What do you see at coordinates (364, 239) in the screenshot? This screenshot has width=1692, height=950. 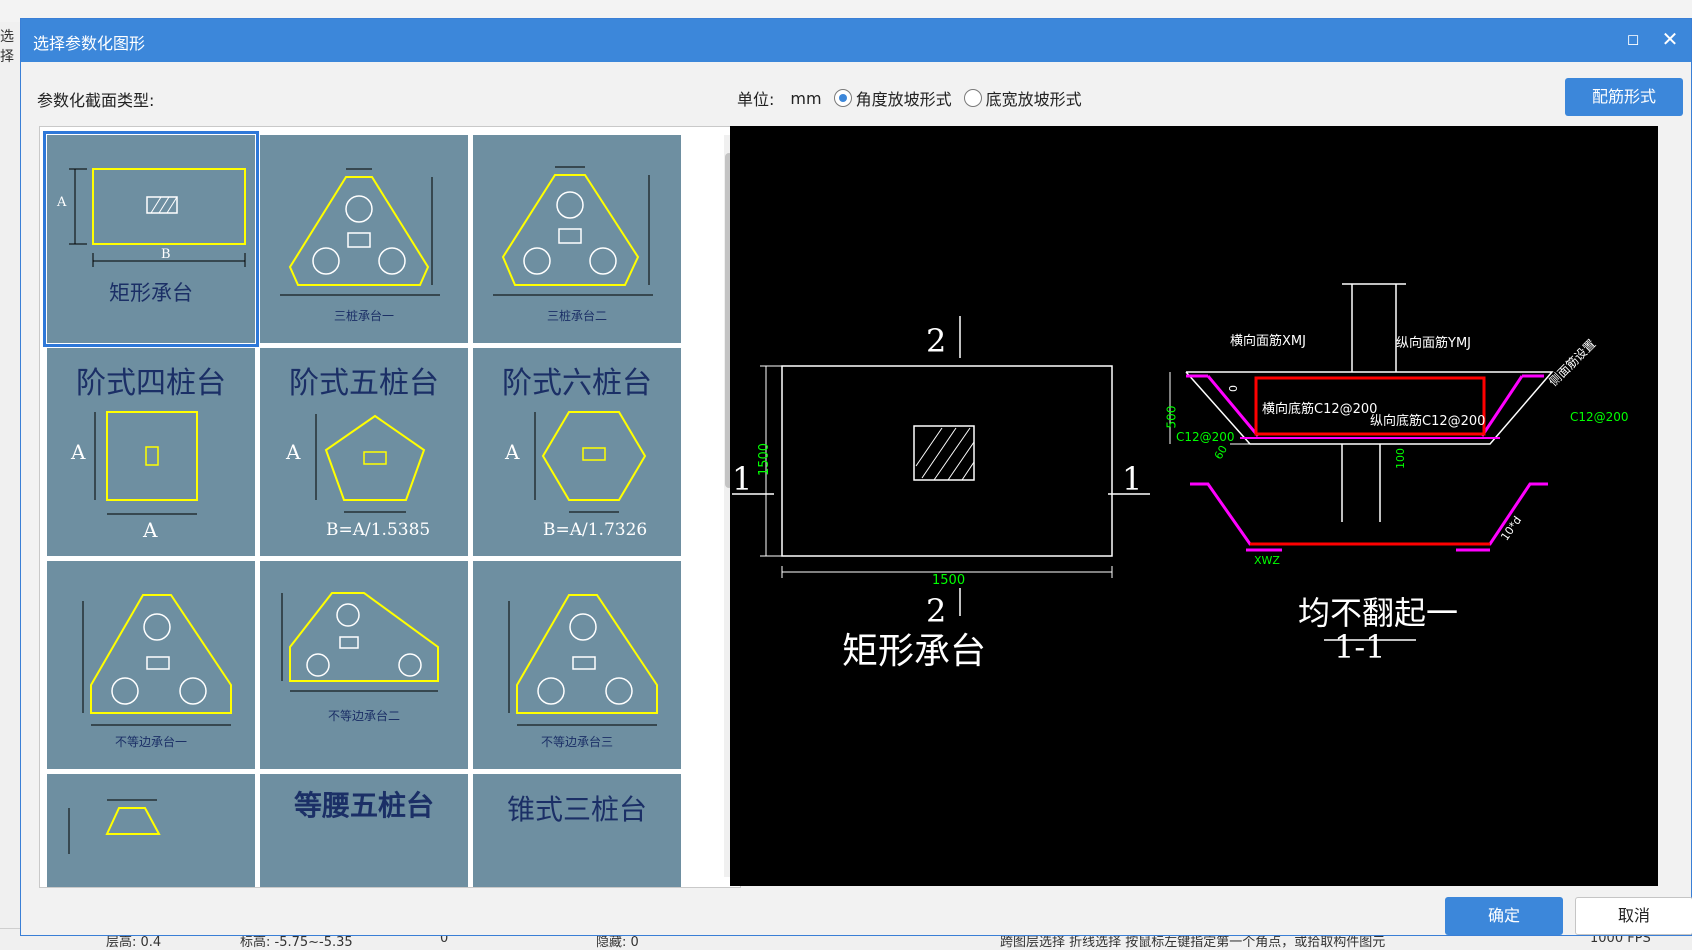 I see `thumb-three-pile-cap-1: 三桩承台一` at bounding box center [364, 239].